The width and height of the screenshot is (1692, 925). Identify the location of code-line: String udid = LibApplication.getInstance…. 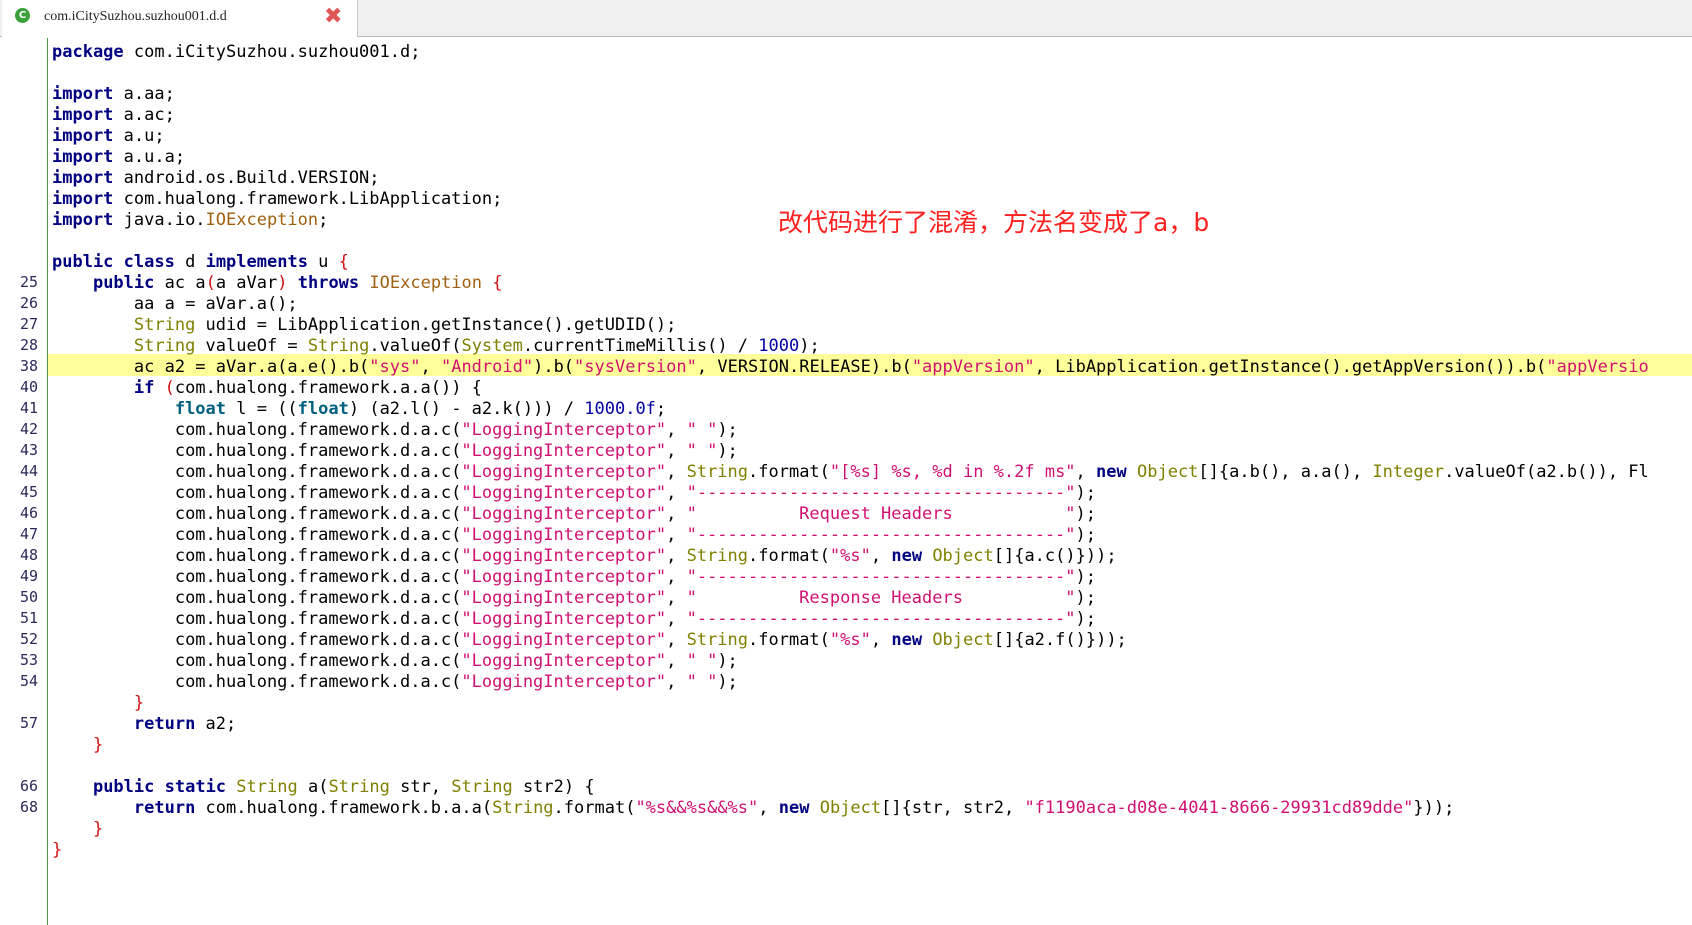
(872, 325).